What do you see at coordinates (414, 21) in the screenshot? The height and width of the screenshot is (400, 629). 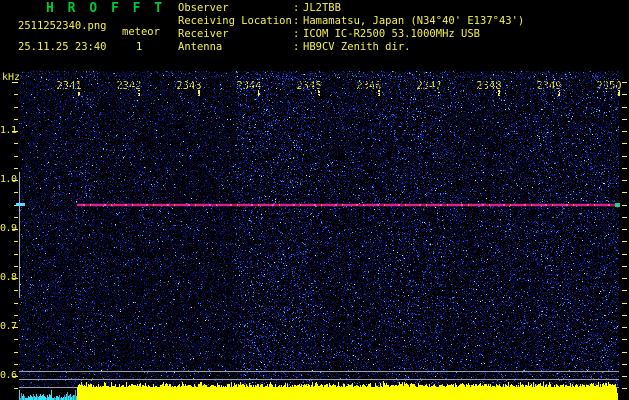 I see `info-value: Hamamatsu, Japan (N34°40' E137°43')` at bounding box center [414, 21].